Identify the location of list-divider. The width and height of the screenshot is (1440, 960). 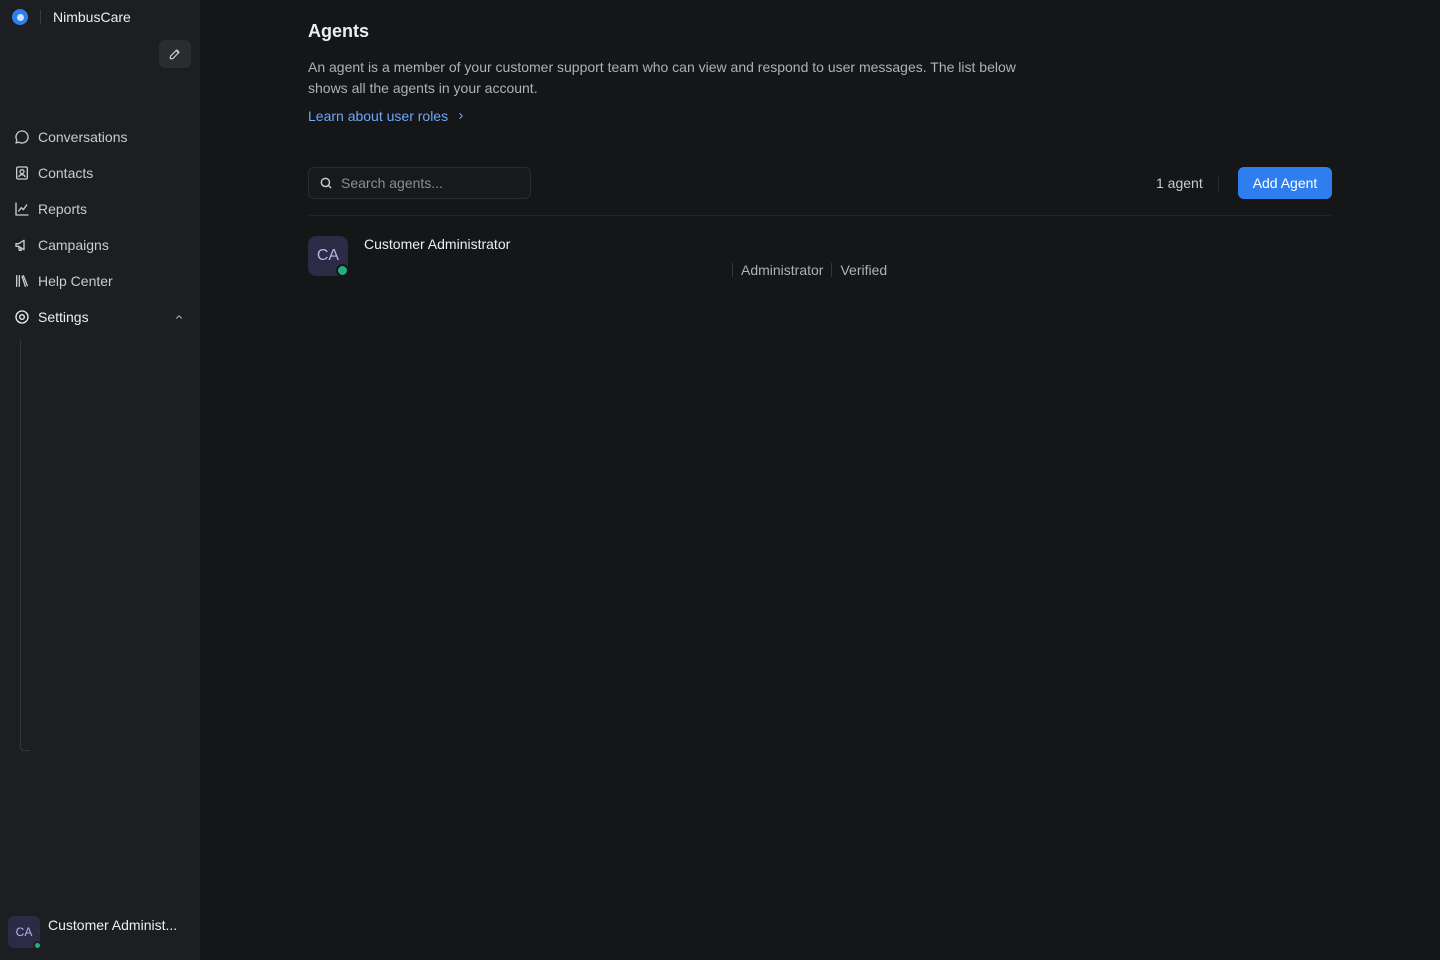
(820, 215).